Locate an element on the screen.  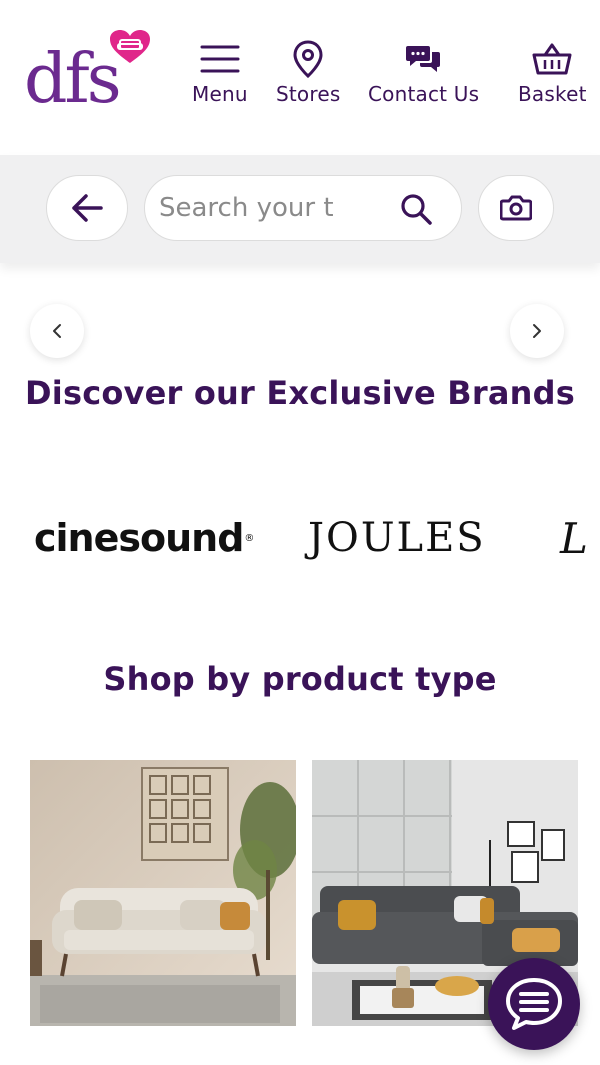
visual-search-button is located at coordinates (516, 208).